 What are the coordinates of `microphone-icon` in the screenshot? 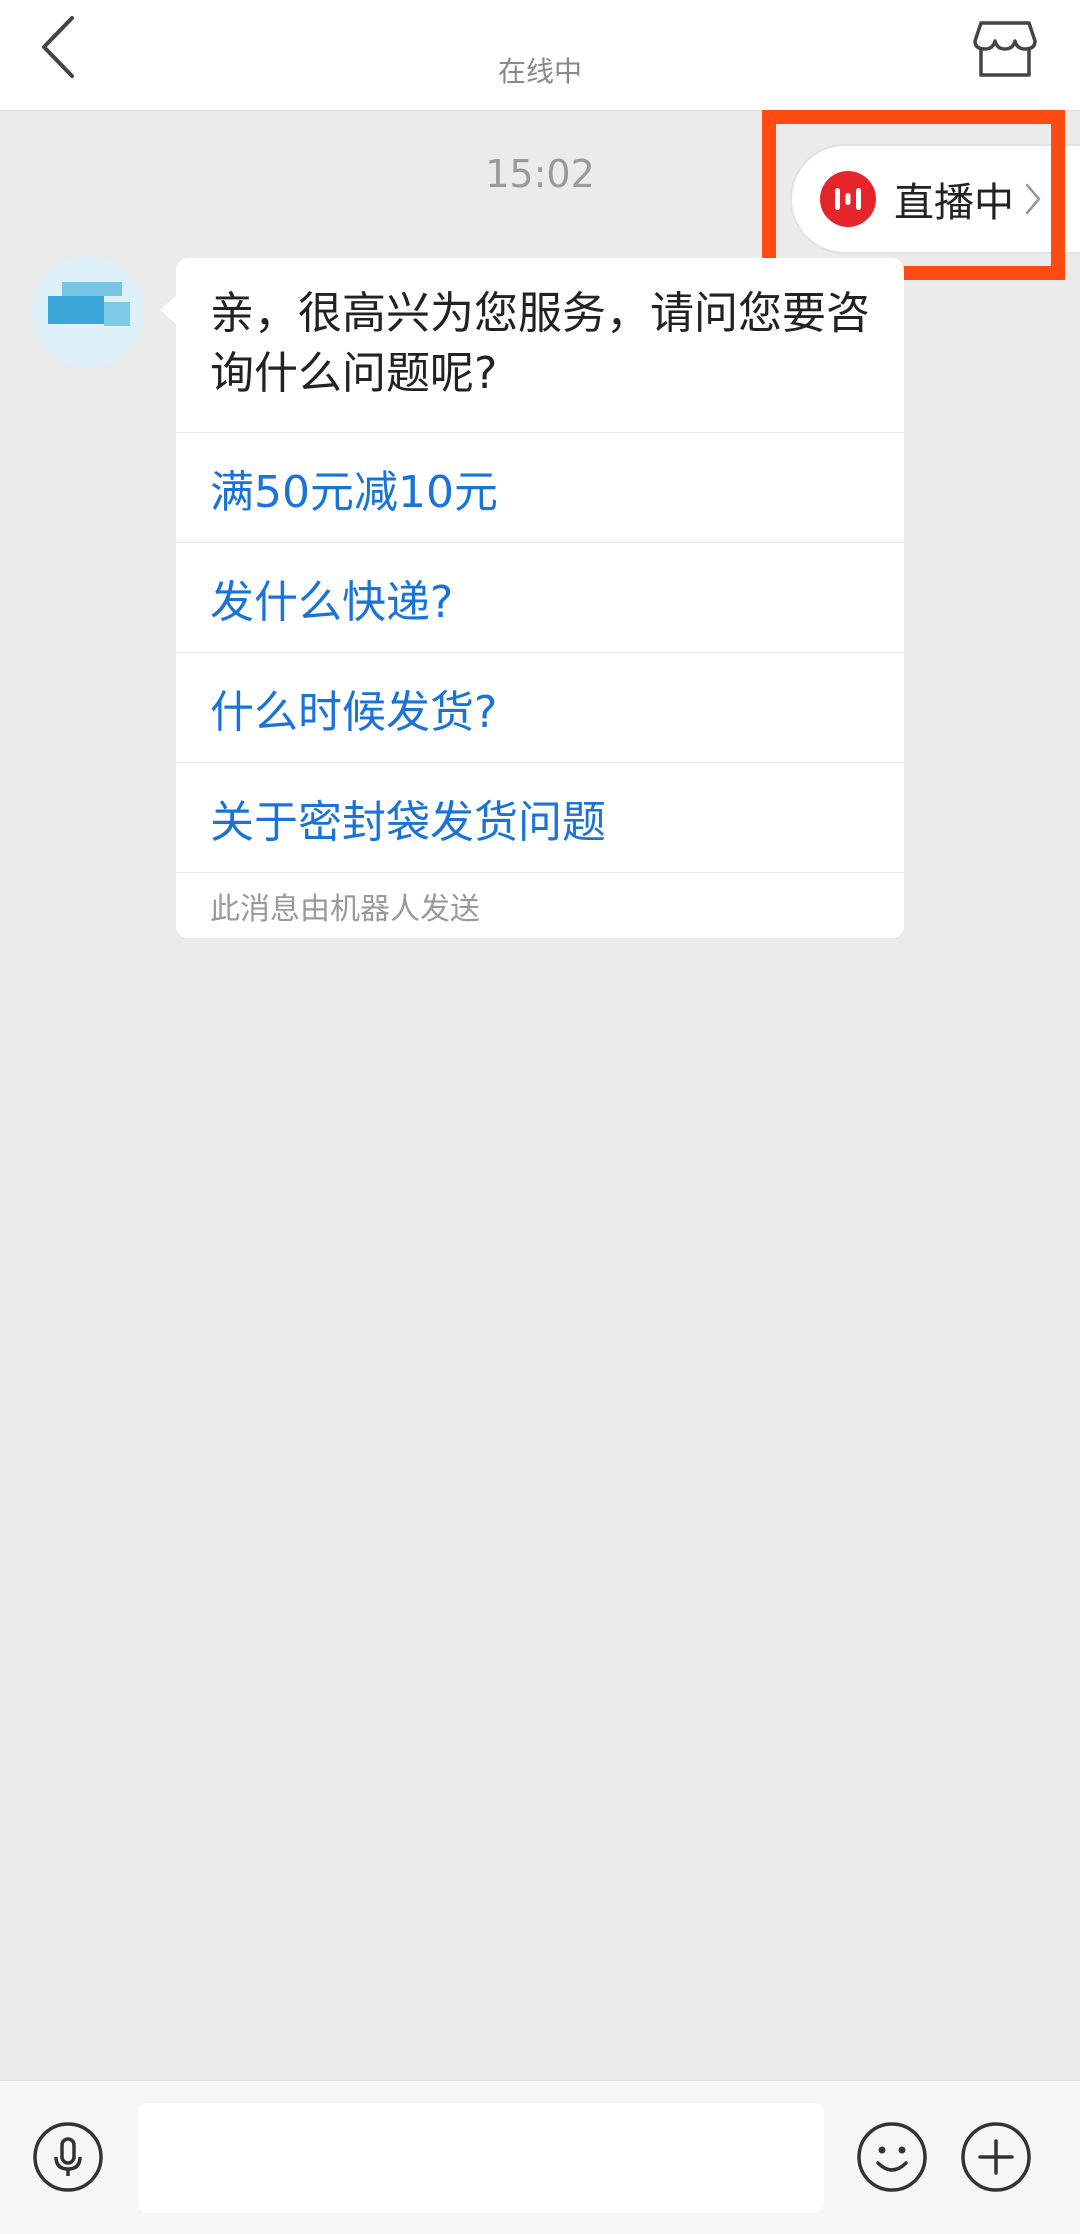 It's located at (68, 2157).